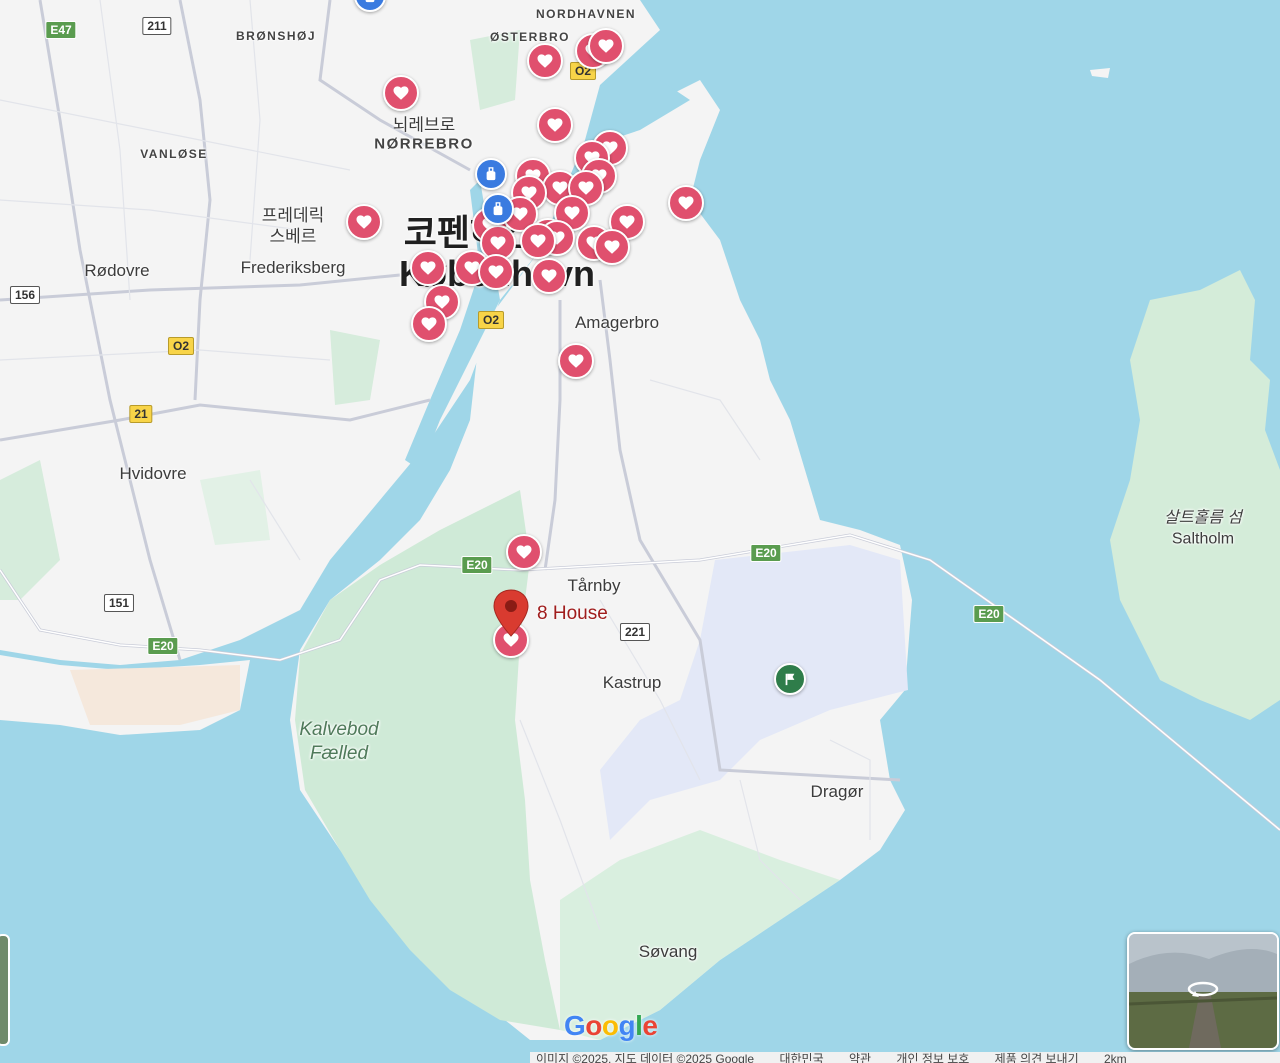 The image size is (1280, 1063). Describe the element at coordinates (668, 951) in the screenshot. I see `place-sovang: Søvang` at that location.